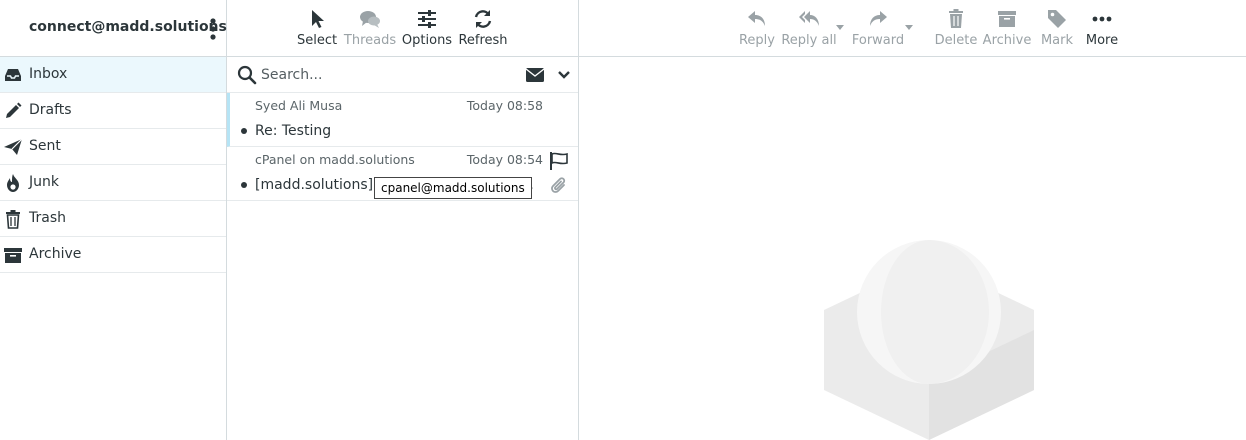 This screenshot has height=440, width=1246. Describe the element at coordinates (113, 255) in the screenshot. I see `folder-archive: Archive` at that location.